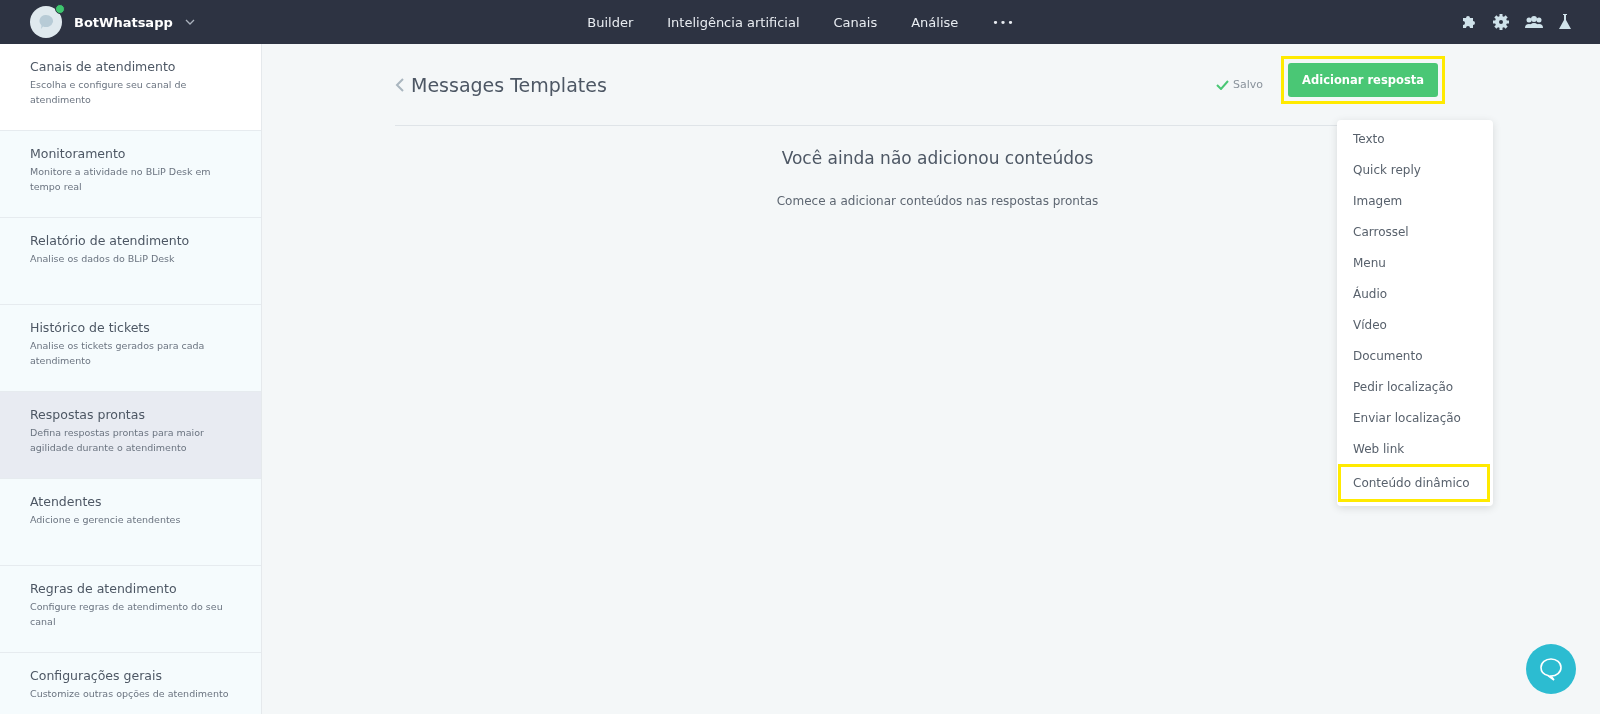 Image resolution: width=1600 pixels, height=714 pixels. I want to click on nav-link: Análise, so click(935, 22).